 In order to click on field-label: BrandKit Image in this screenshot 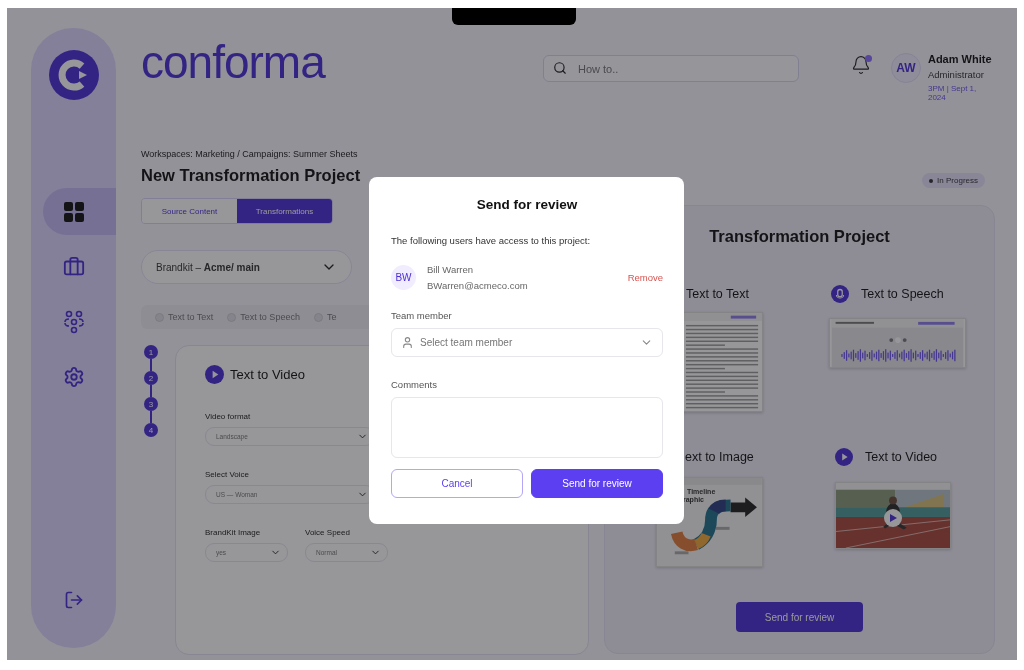, I will do `click(233, 532)`.